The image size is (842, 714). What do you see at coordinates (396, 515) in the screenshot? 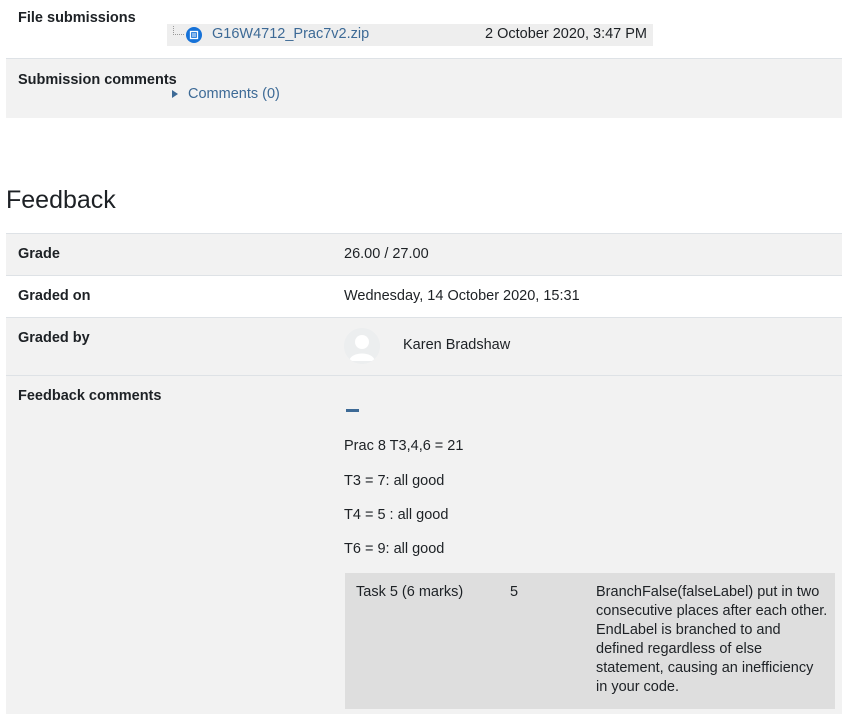
I see `feedback-comment-line: T4 = 5 : all good` at bounding box center [396, 515].